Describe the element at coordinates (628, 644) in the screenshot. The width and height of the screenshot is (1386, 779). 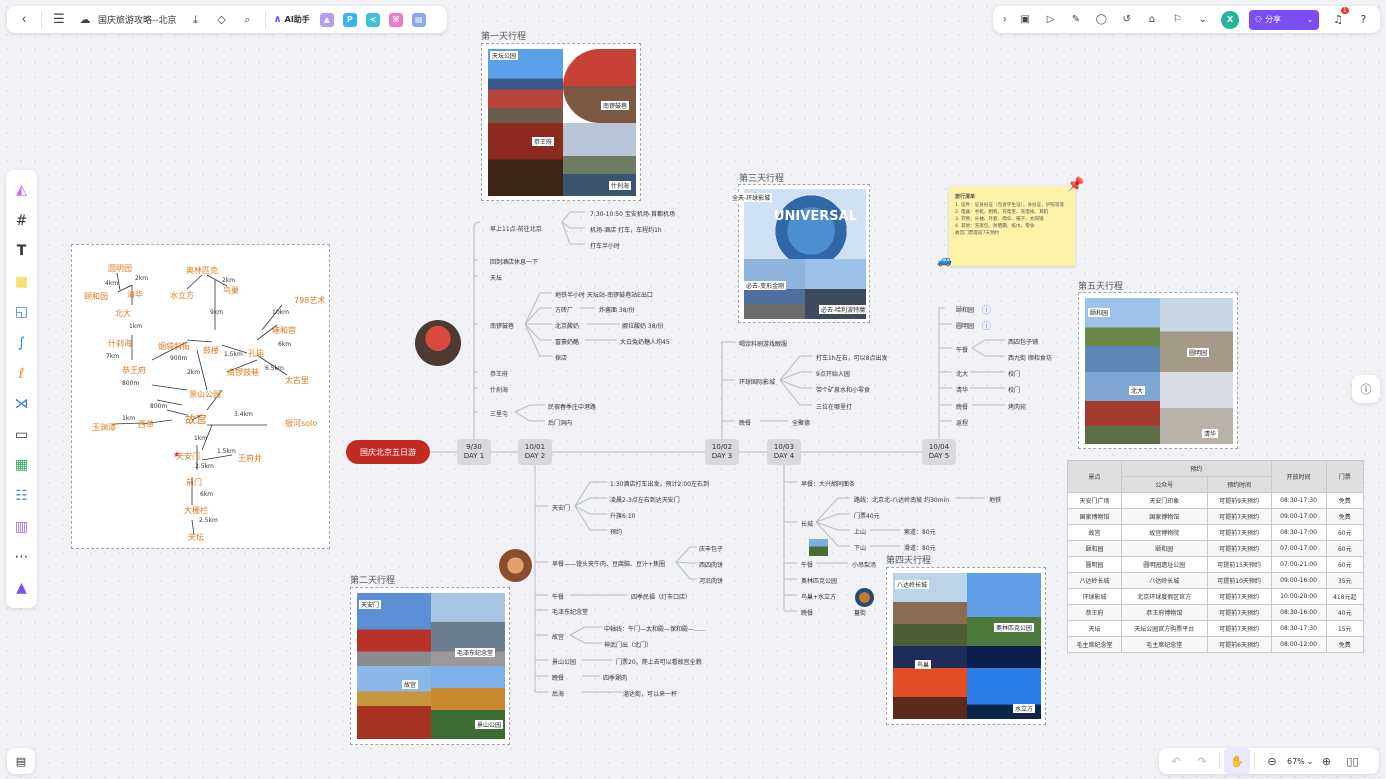
I see `mindmap-node: 神武门出（北门）` at that location.